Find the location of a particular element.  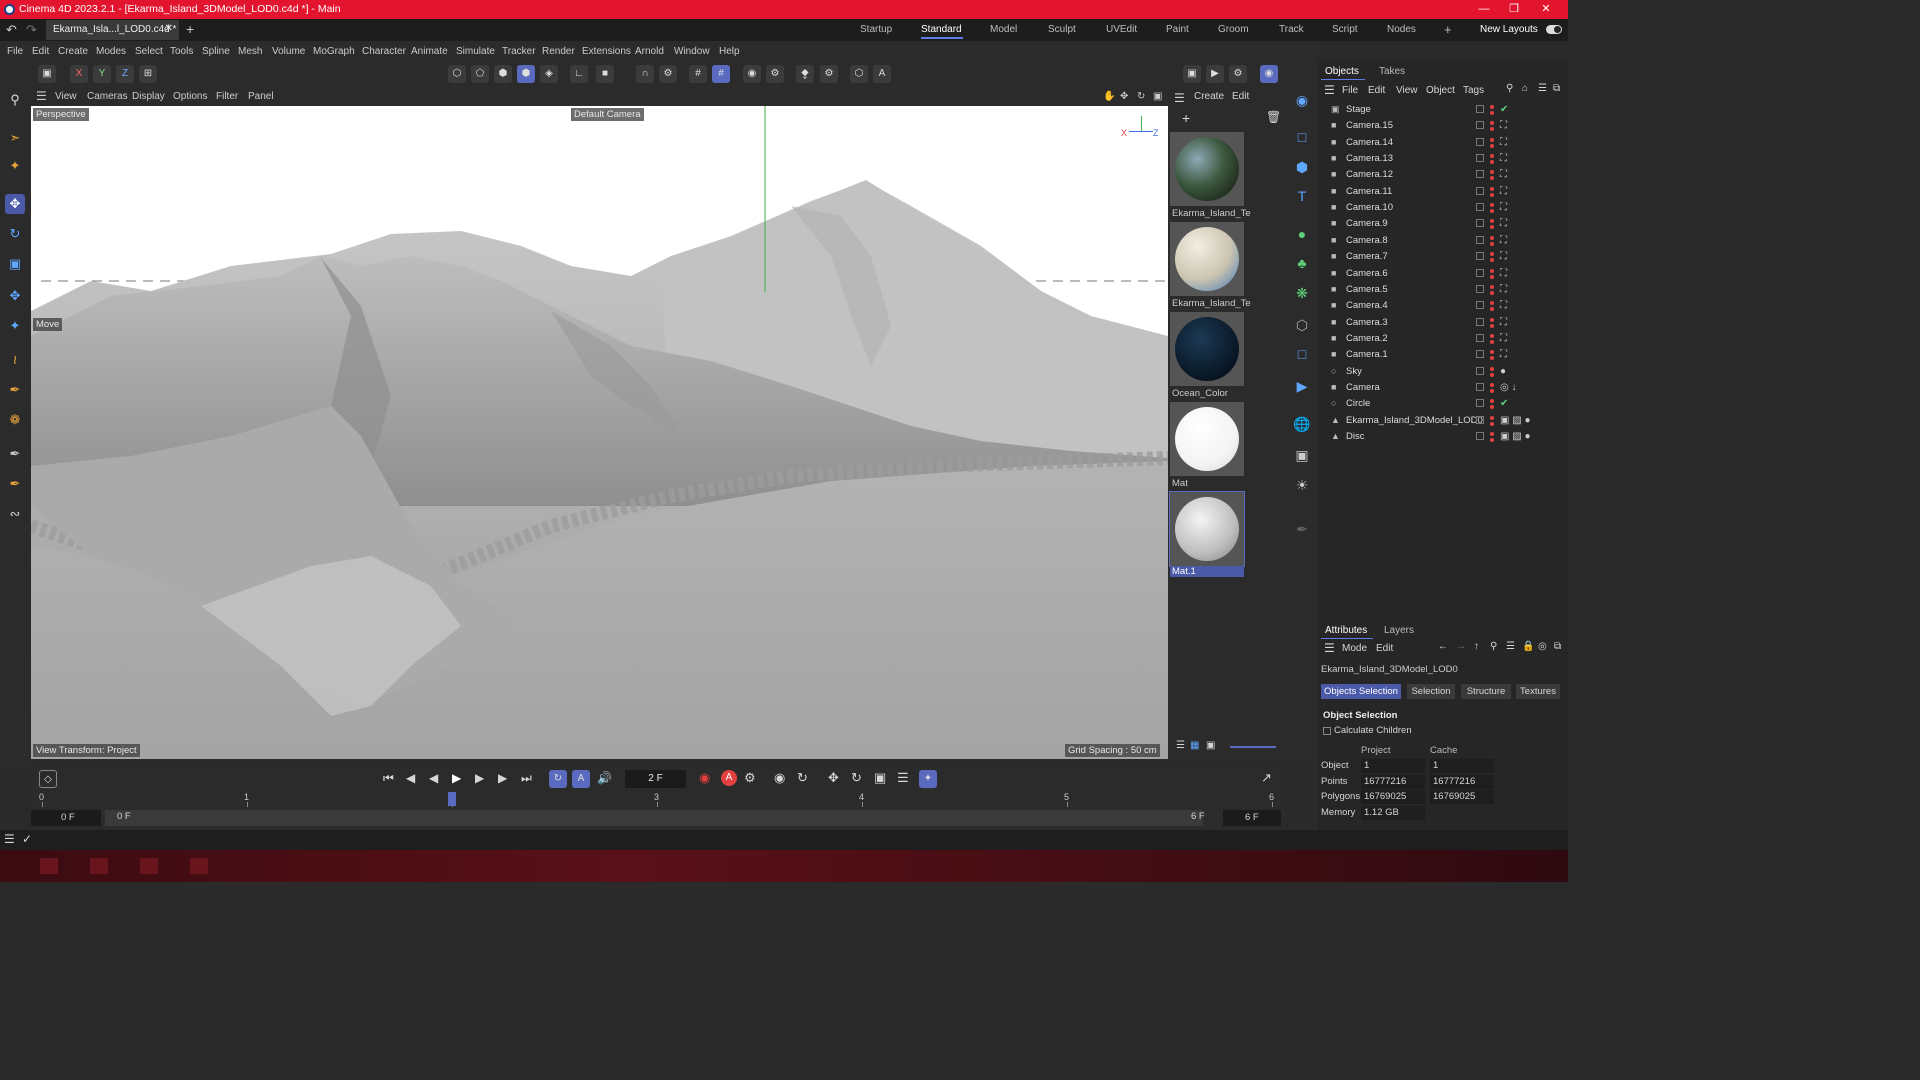

object-row: ■ Camera.4 ⛶ is located at coordinates (1443, 306).